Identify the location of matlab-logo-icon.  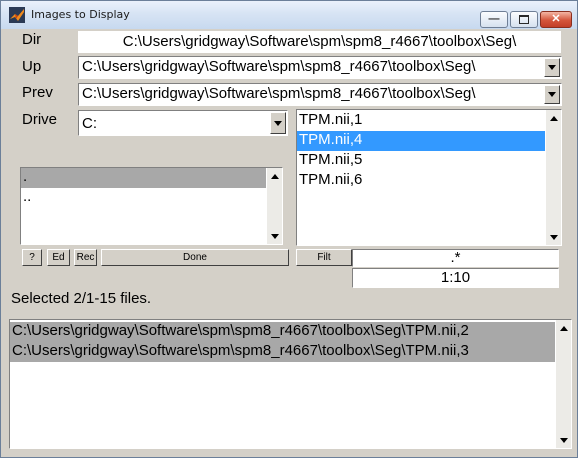
(17, 15).